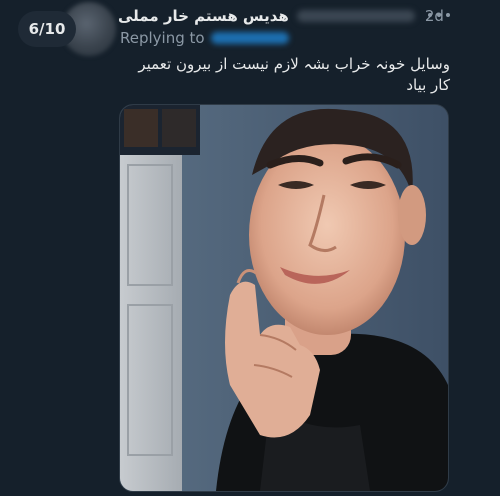  What do you see at coordinates (203, 16) in the screenshot?
I see `display-name: هدیس هستم خار مملی` at bounding box center [203, 16].